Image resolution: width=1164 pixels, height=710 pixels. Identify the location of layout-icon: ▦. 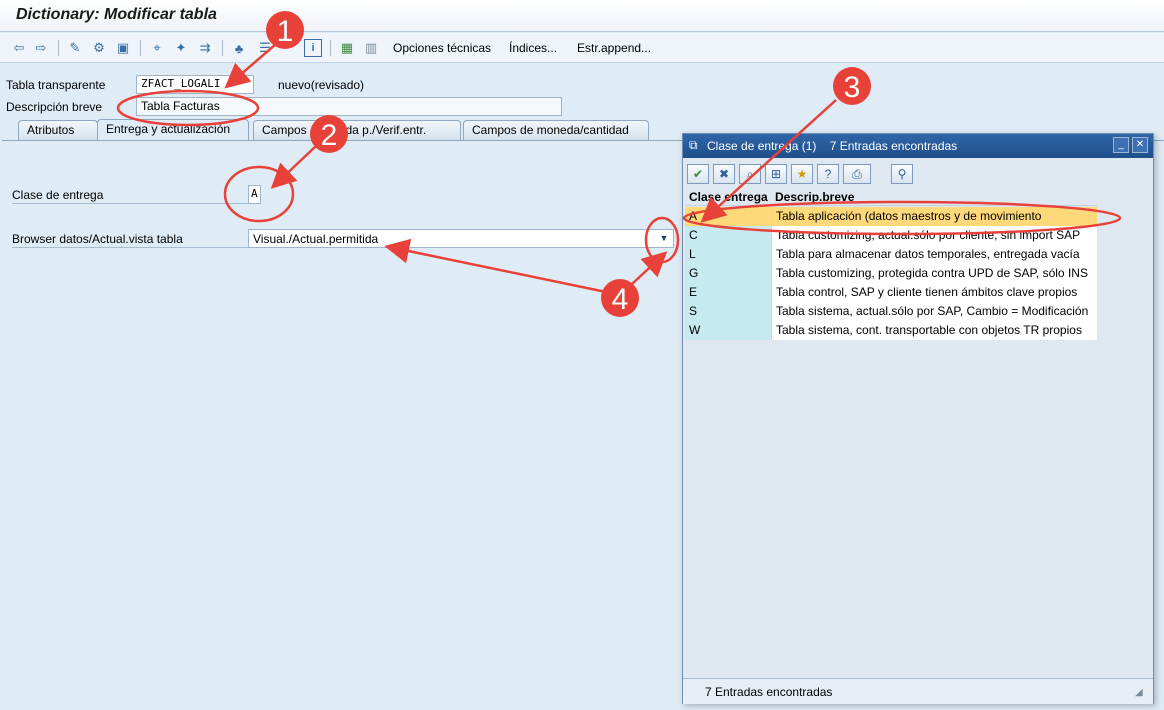
(347, 48).